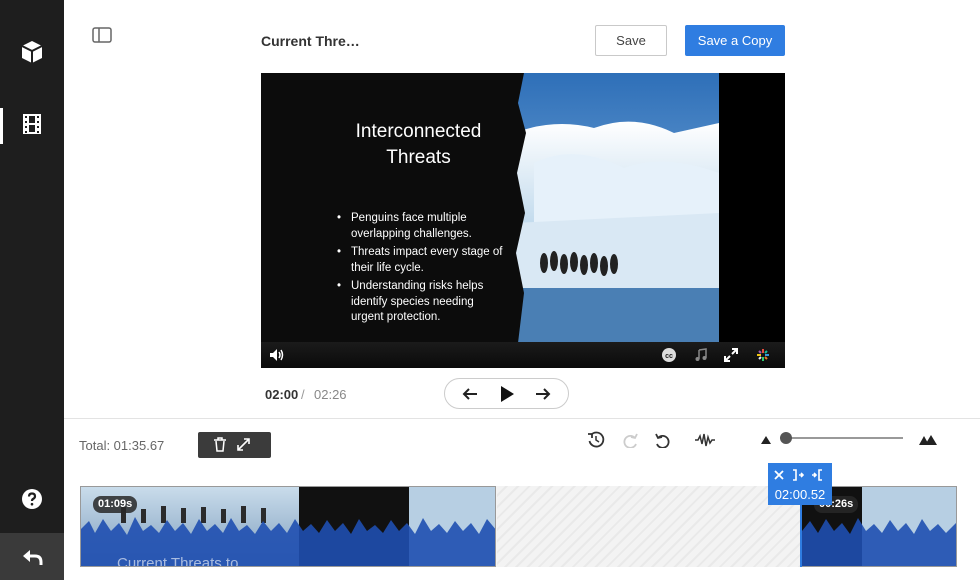  I want to click on redo-icon, so click(630, 440).